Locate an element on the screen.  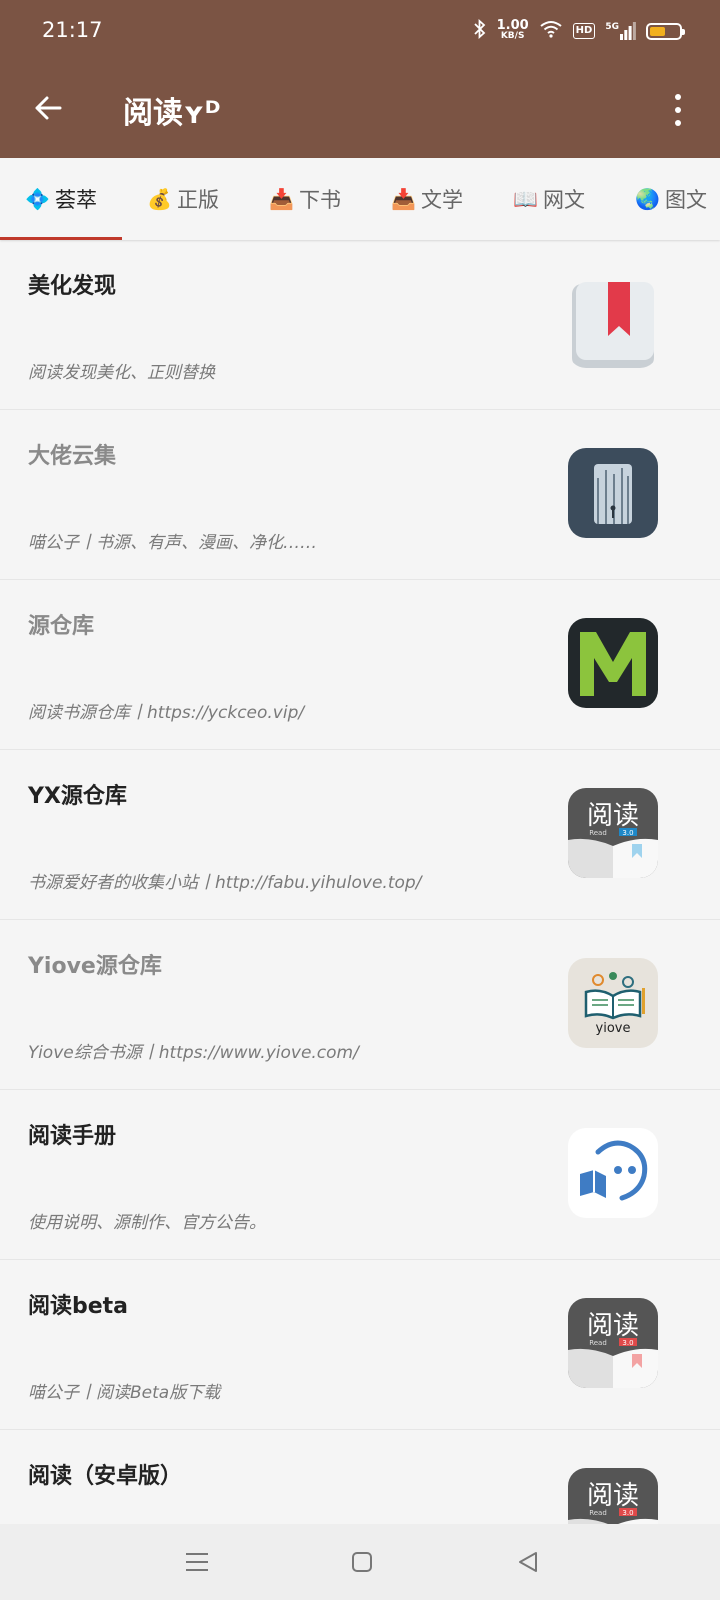
yiove-logo-icon: yiove is located at coordinates (613, 1003).